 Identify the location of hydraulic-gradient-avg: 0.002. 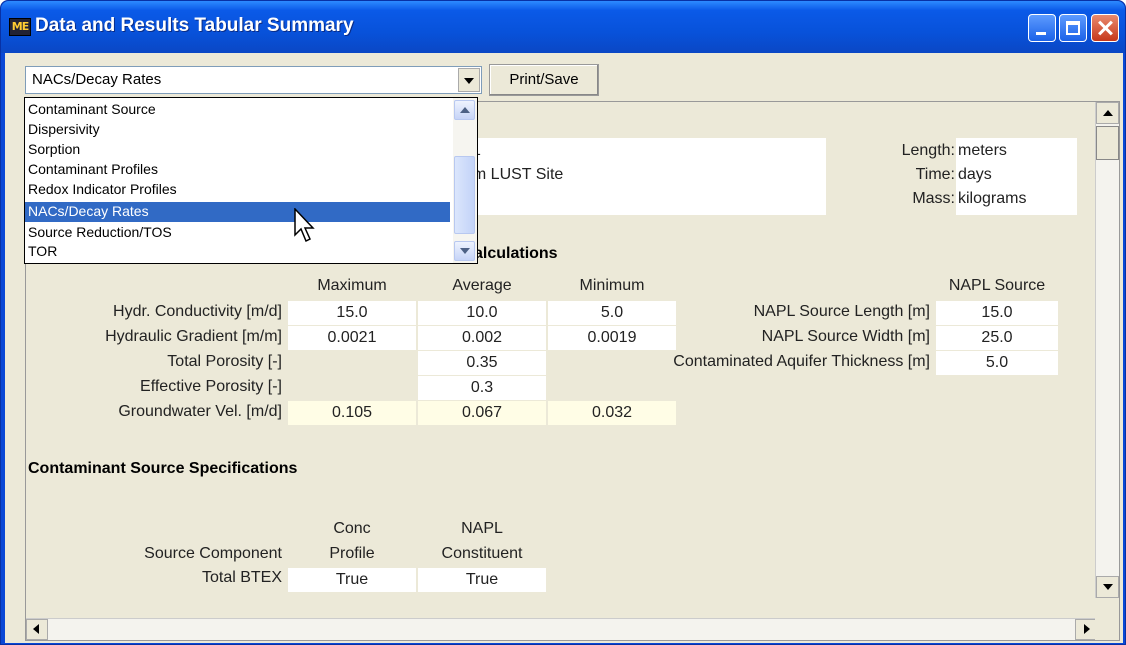
(482, 338).